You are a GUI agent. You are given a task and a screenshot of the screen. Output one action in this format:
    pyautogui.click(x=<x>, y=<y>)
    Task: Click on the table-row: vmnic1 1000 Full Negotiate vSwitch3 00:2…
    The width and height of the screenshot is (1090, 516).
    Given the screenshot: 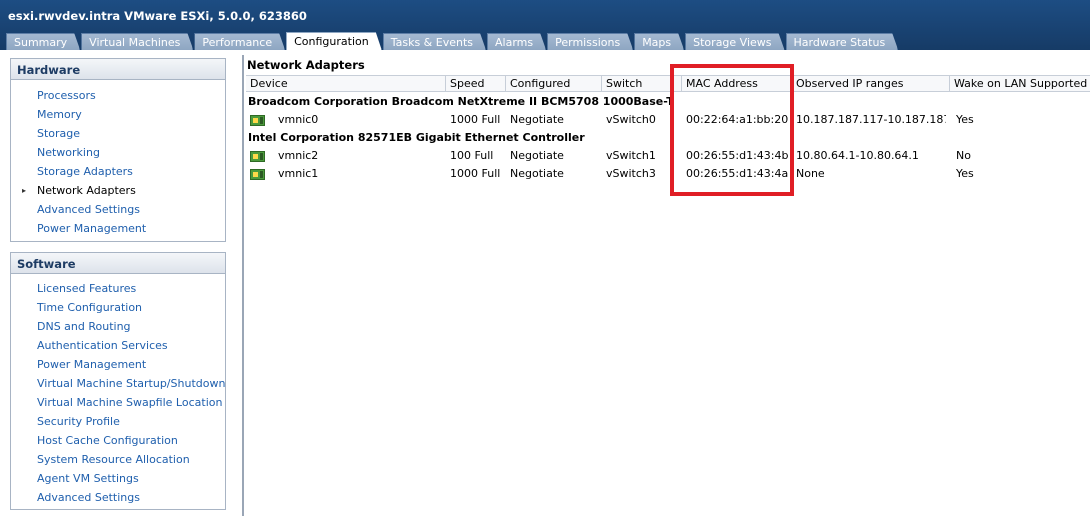 What is the action you would take?
    pyautogui.click(x=668, y=174)
    